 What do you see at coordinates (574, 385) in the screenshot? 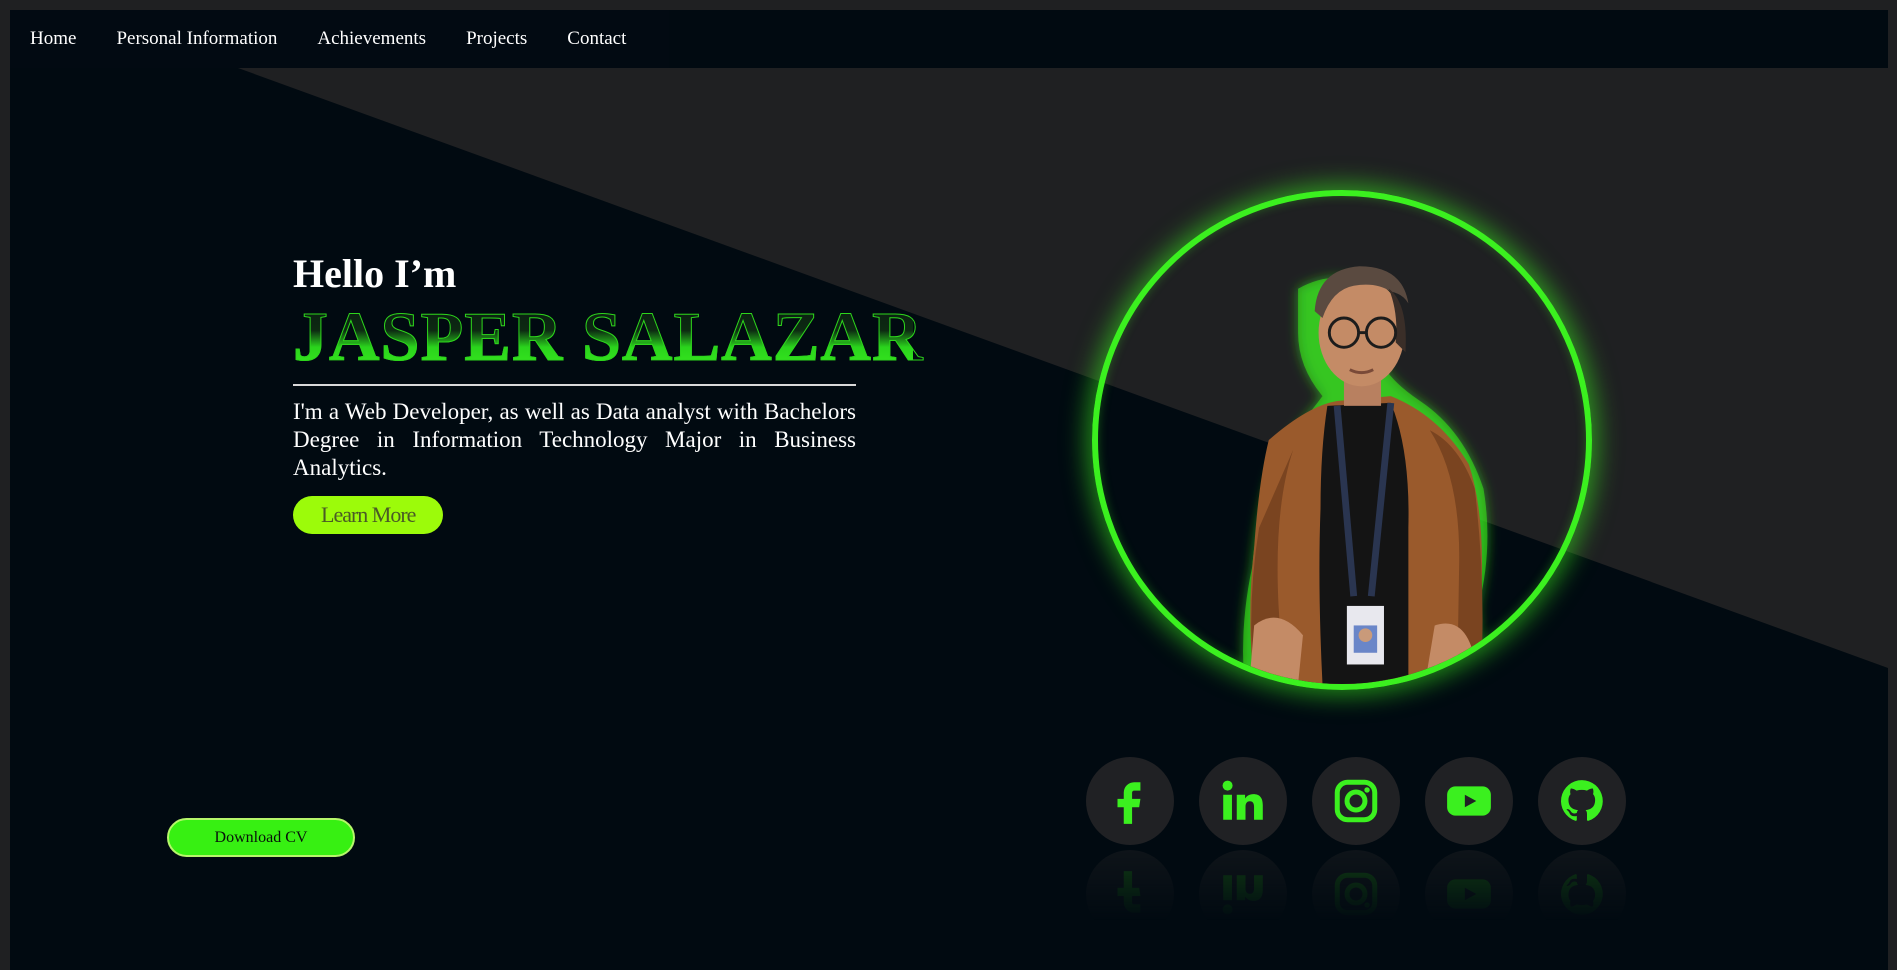
I see `divider` at bounding box center [574, 385].